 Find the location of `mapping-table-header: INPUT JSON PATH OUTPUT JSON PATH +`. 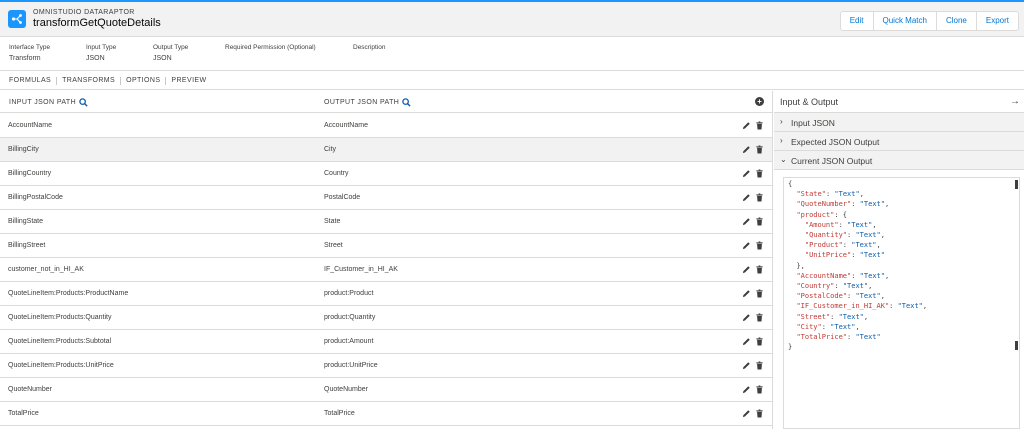

mapping-table-header: INPUT JSON PATH OUTPUT JSON PATH + is located at coordinates (386, 102).